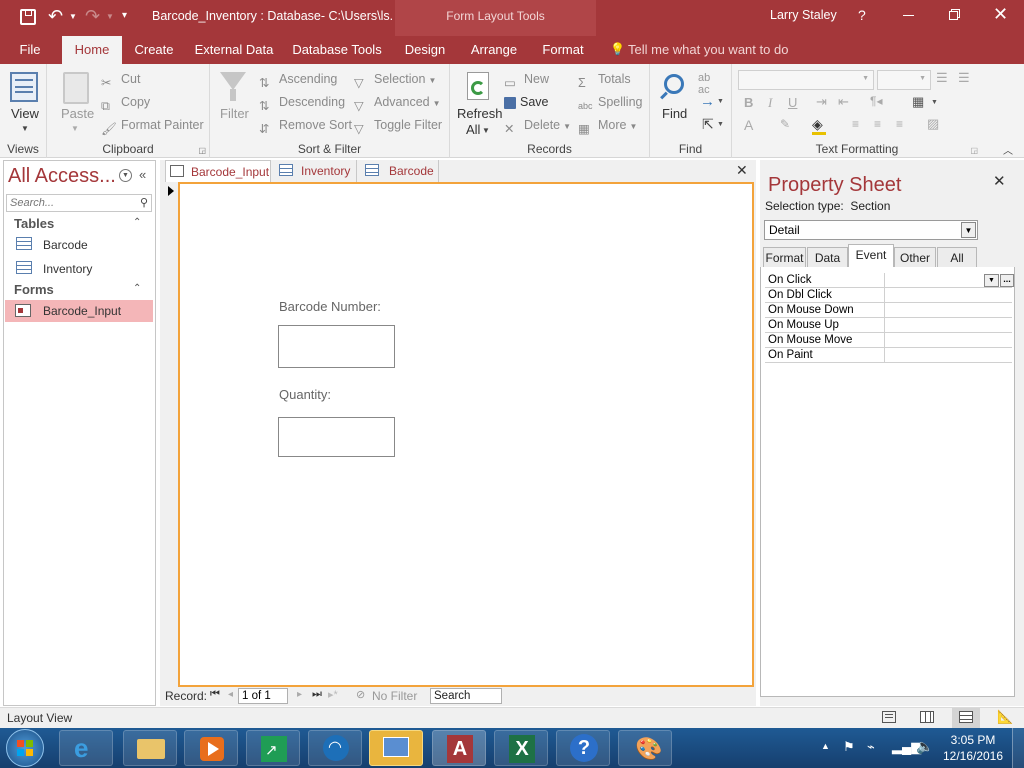 This screenshot has height=768, width=1024. Describe the element at coordinates (336, 437) in the screenshot. I see `quantity-field` at that location.